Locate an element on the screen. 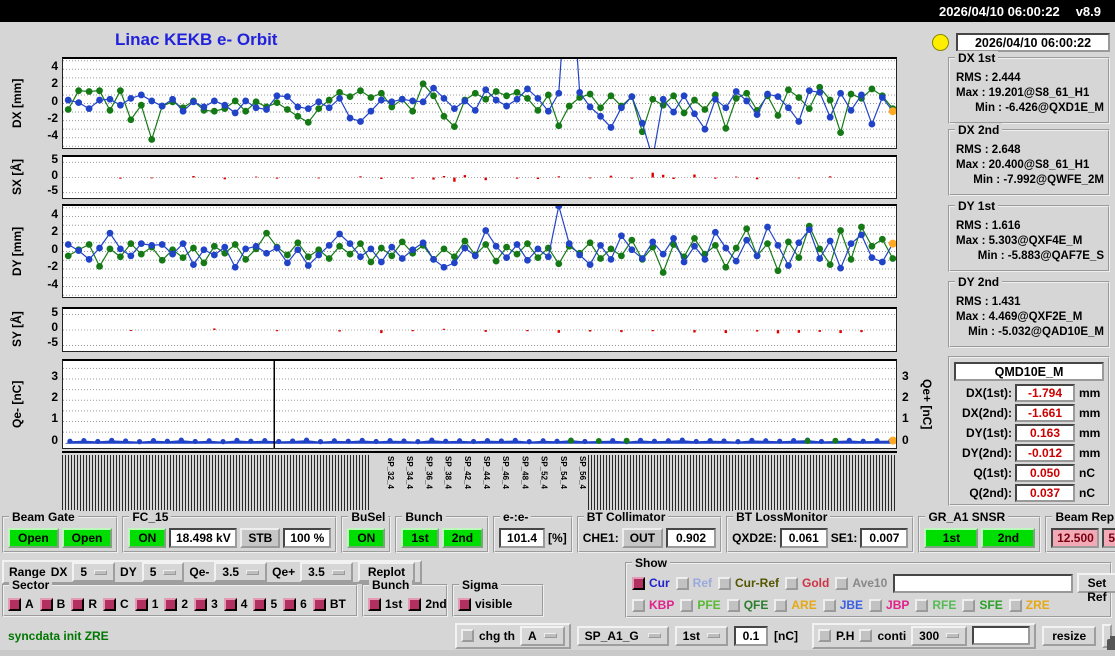  qe-plot is located at coordinates (479, 404).